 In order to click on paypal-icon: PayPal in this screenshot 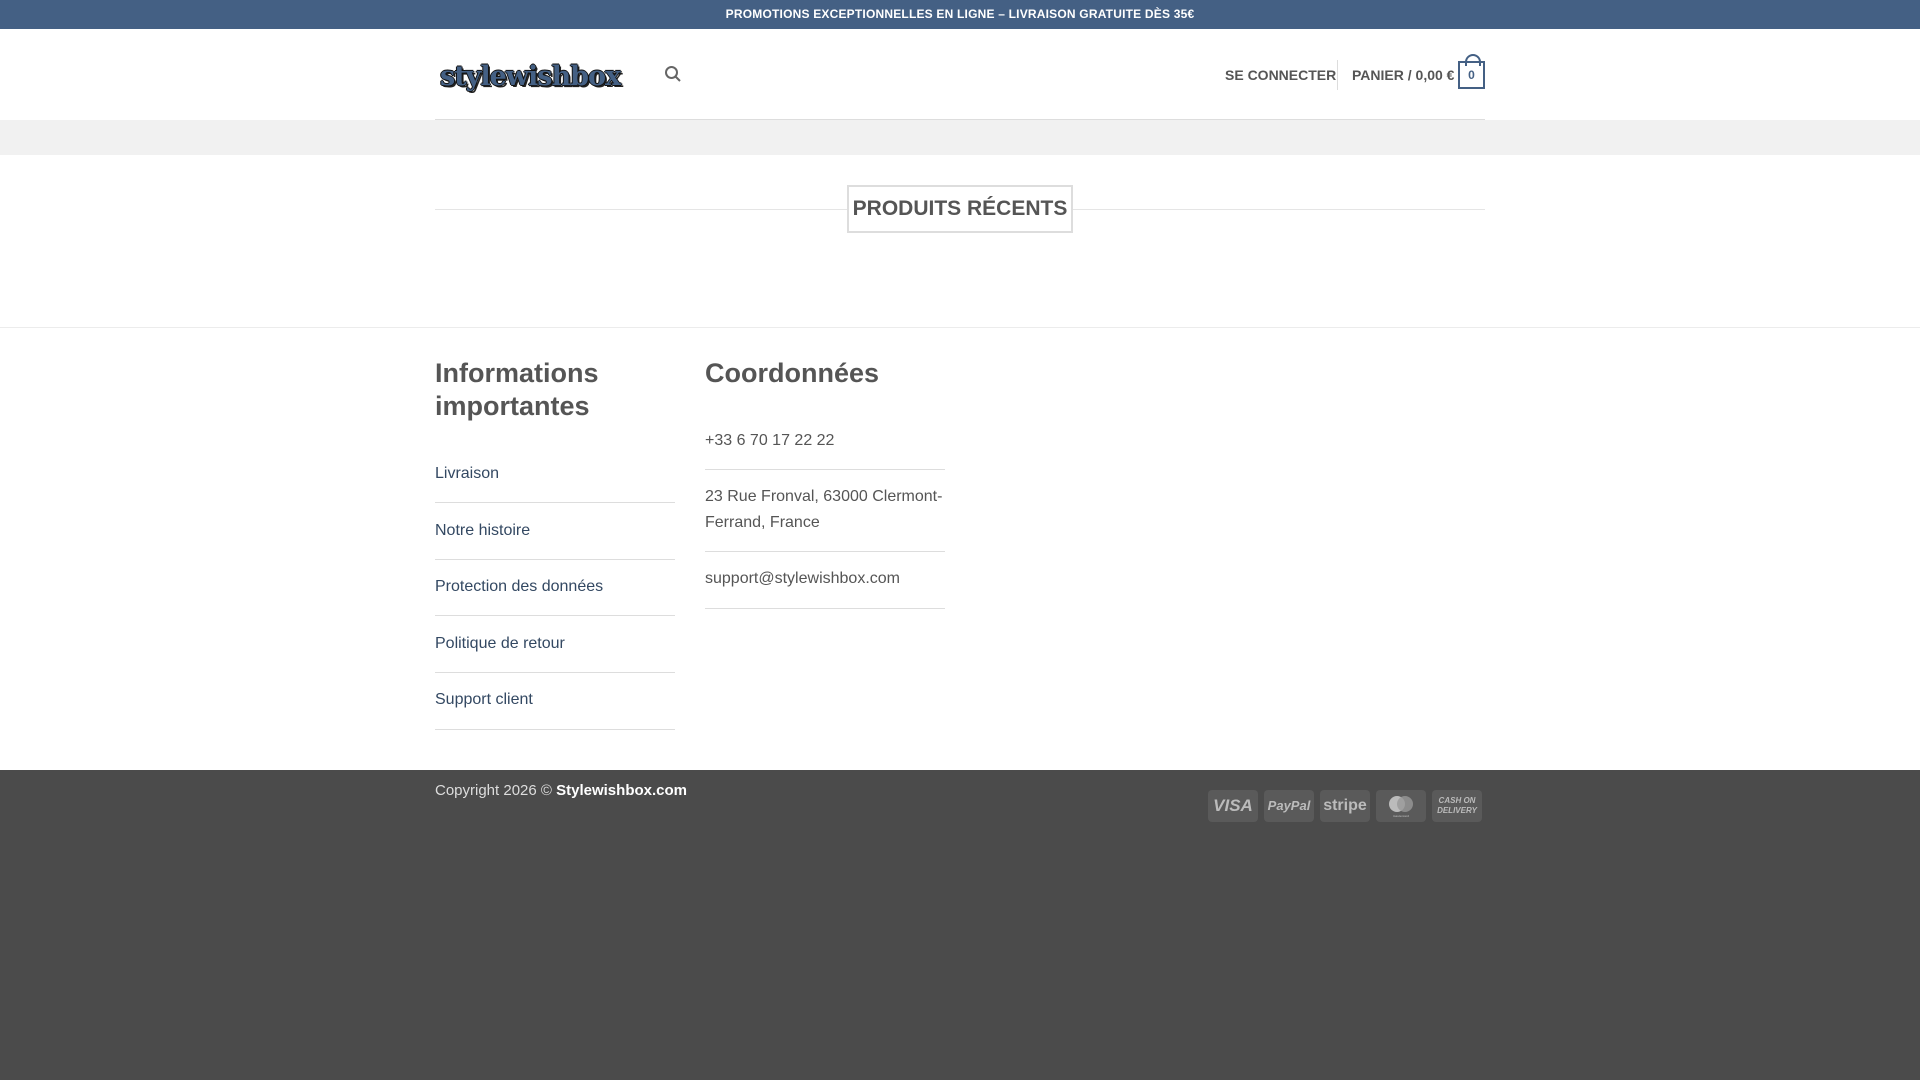, I will do `click(1289, 806)`.